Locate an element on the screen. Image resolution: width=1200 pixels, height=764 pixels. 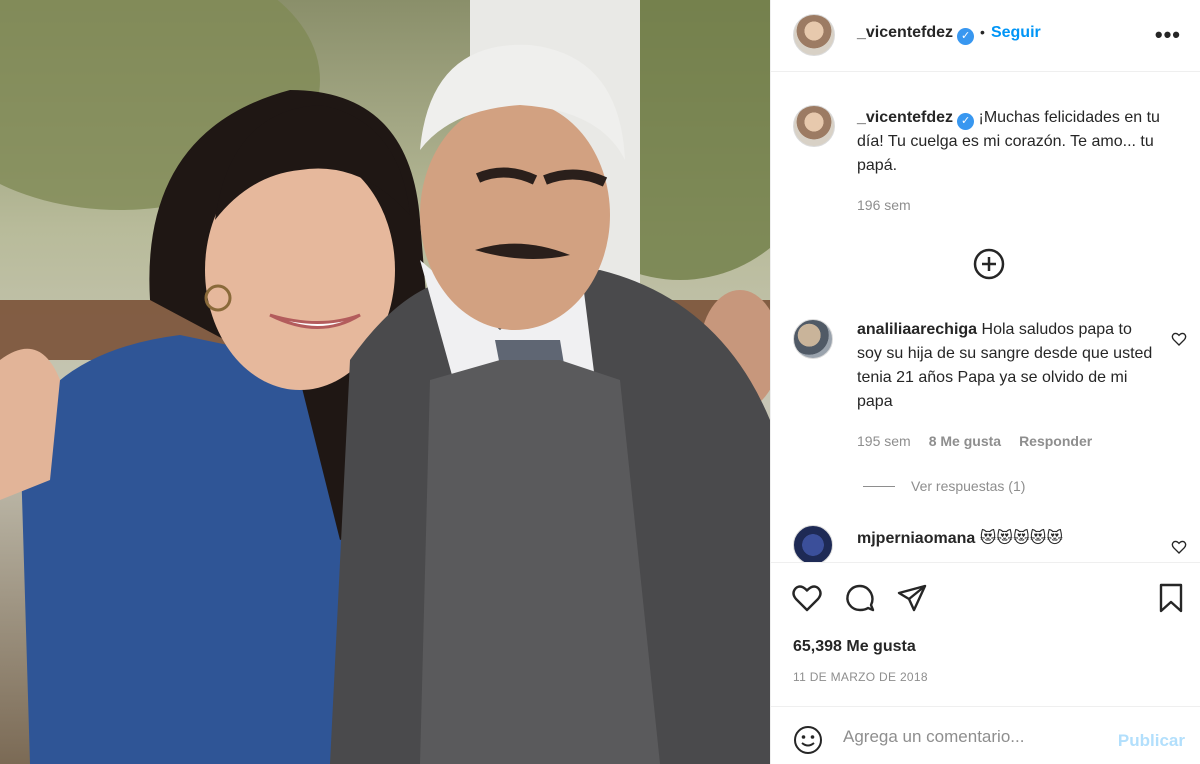
publish-button: Publicar is located at coordinates (1151, 741).